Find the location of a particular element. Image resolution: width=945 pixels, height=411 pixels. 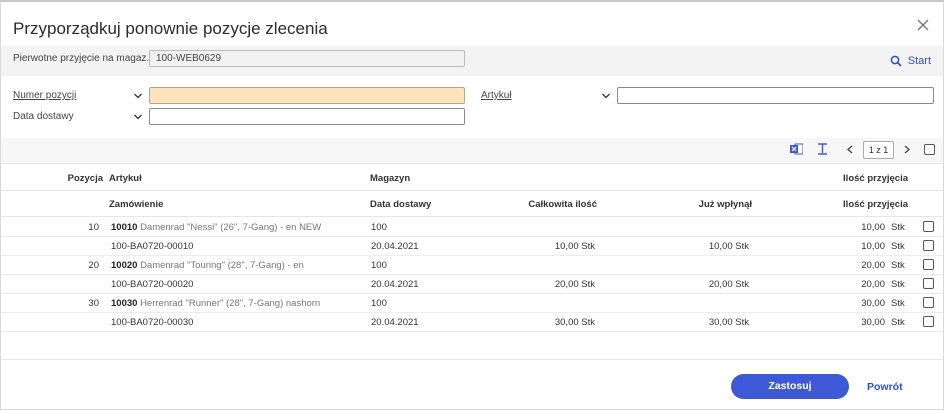

column-settings-icon is located at coordinates (822, 149).